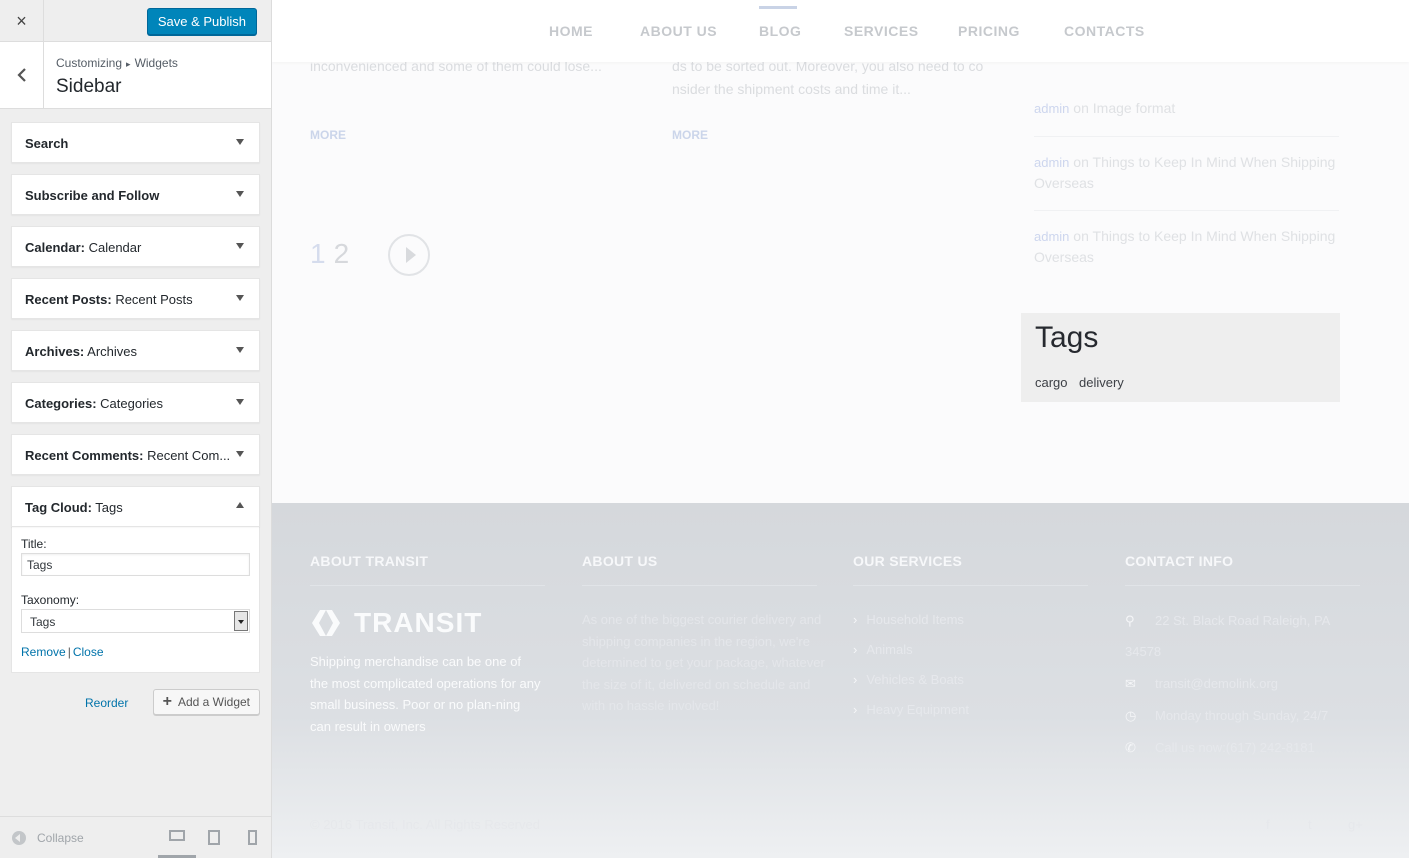 This screenshot has height=858, width=1409. I want to click on contact-address: ⚲ 22 St. Black Road Raleigh, PA 34578, so click(1242, 636).